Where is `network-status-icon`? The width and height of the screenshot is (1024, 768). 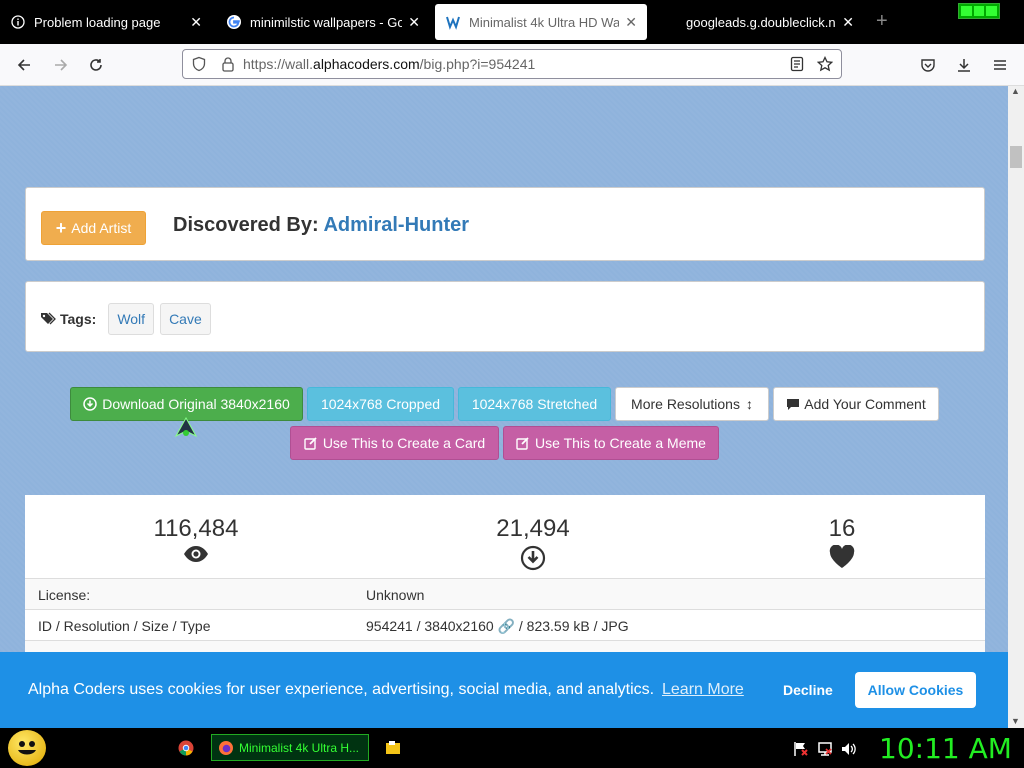
network-status-icon is located at coordinates (825, 751).